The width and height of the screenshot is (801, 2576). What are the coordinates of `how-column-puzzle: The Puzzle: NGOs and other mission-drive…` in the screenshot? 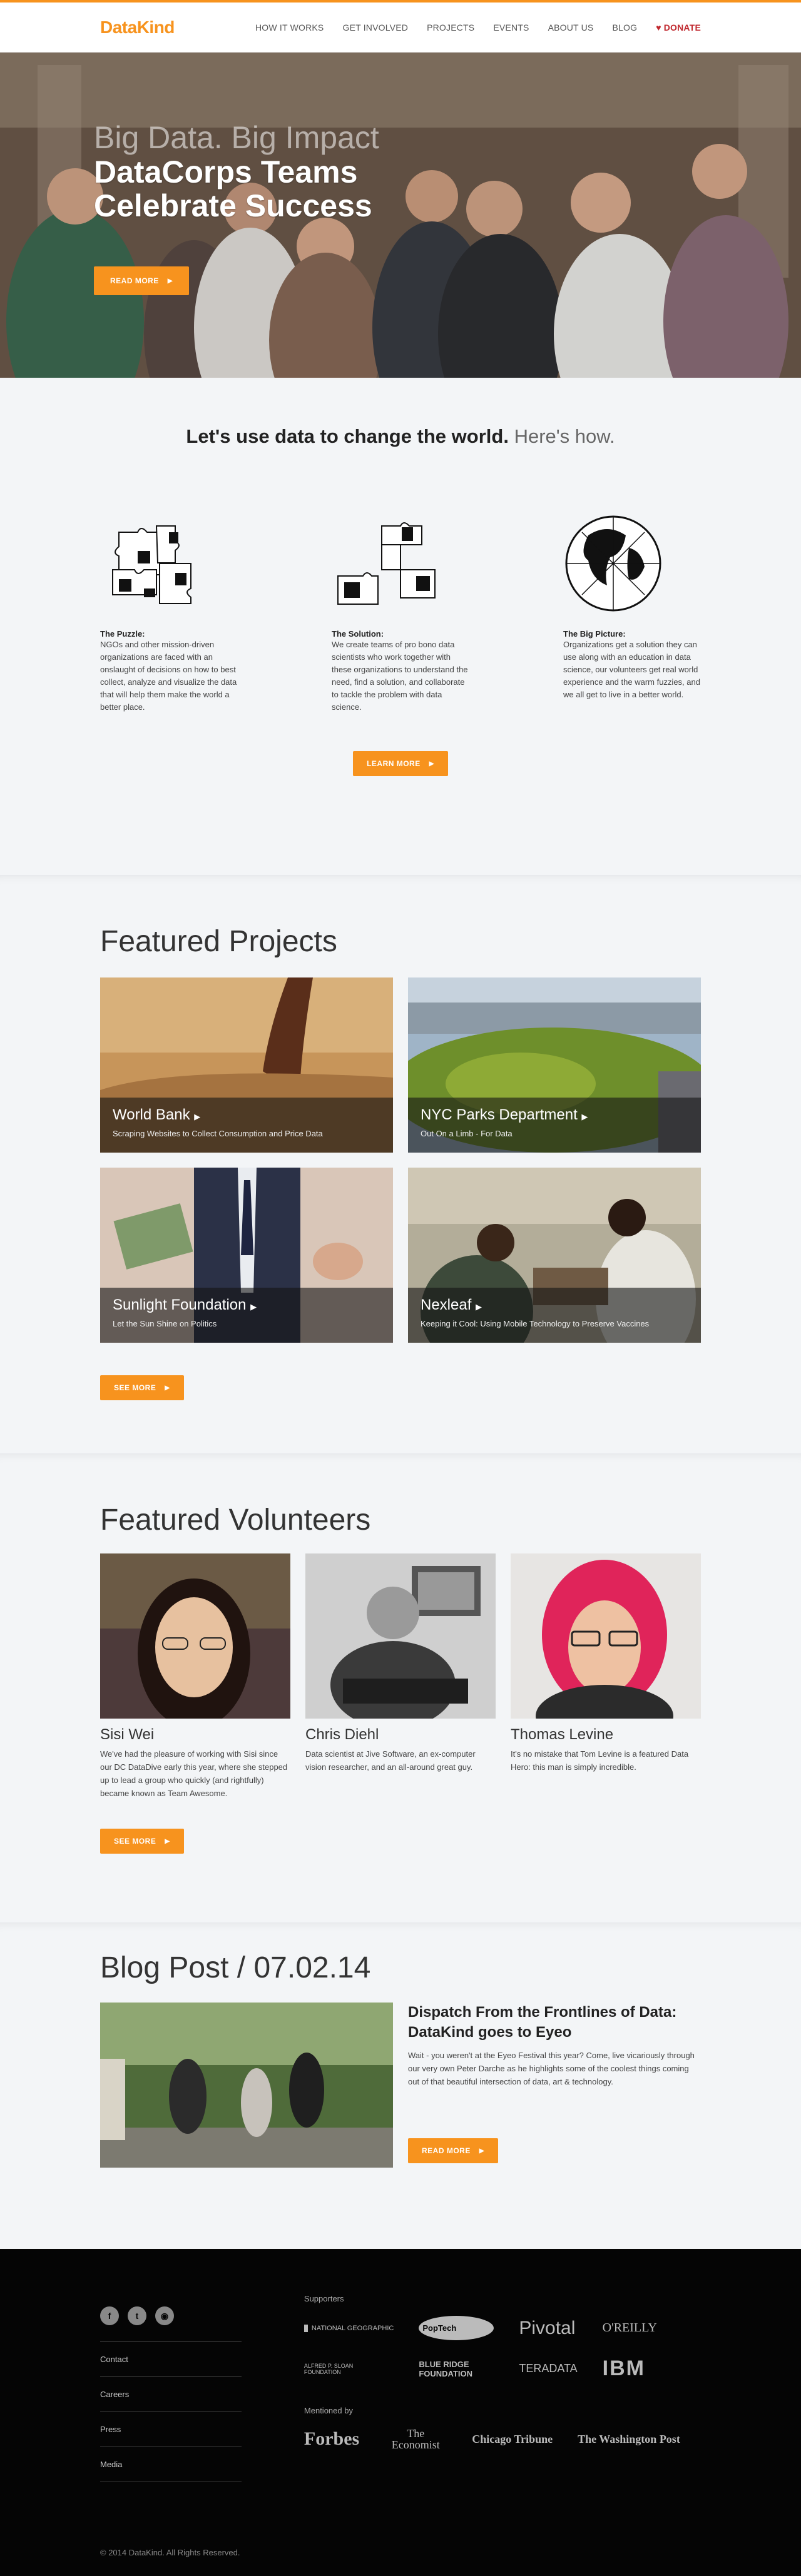 It's located at (169, 612).